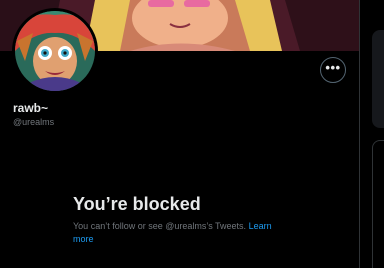 The width and height of the screenshot is (384, 268). What do you see at coordinates (378, 79) in the screenshot?
I see `sidebar-card` at bounding box center [378, 79].